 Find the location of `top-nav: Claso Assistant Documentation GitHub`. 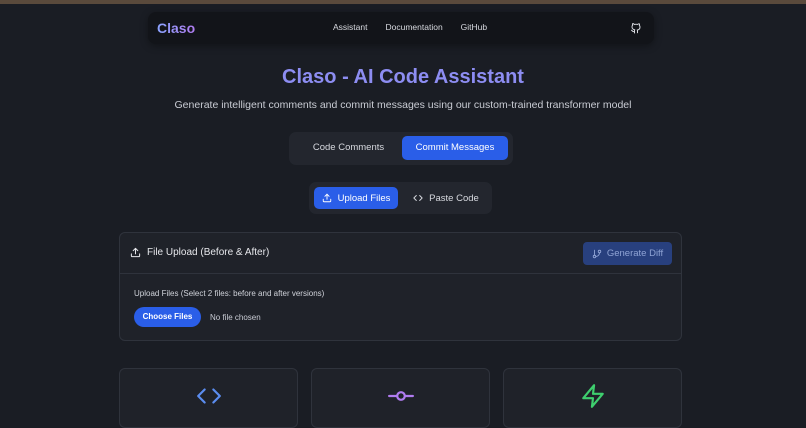

top-nav: Claso Assistant Documentation GitHub is located at coordinates (401, 28).